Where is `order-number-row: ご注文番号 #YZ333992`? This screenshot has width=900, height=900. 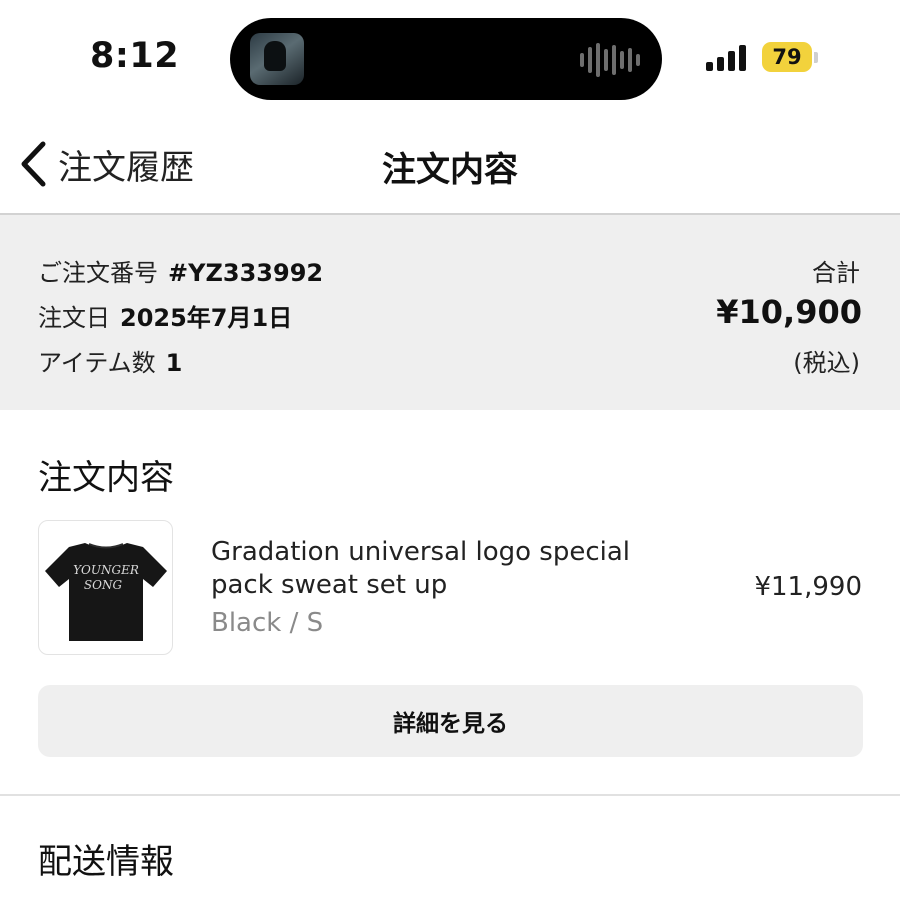
order-number-row: ご注文番号 #YZ333992 is located at coordinates (180, 270).